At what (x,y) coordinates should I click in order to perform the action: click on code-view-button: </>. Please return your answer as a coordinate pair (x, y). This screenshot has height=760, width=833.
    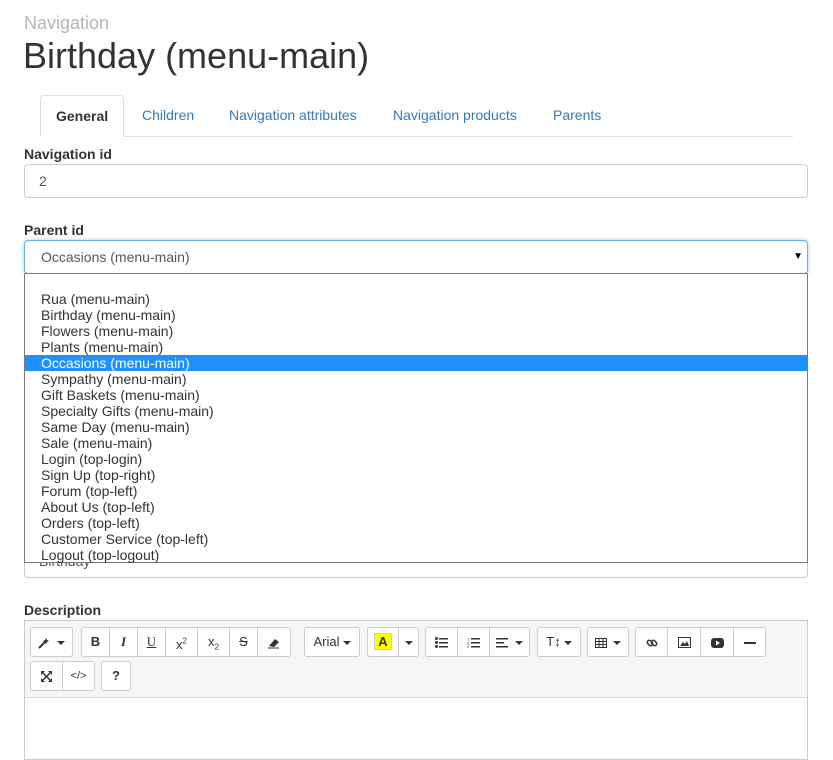
    Looking at the image, I should click on (78, 676).